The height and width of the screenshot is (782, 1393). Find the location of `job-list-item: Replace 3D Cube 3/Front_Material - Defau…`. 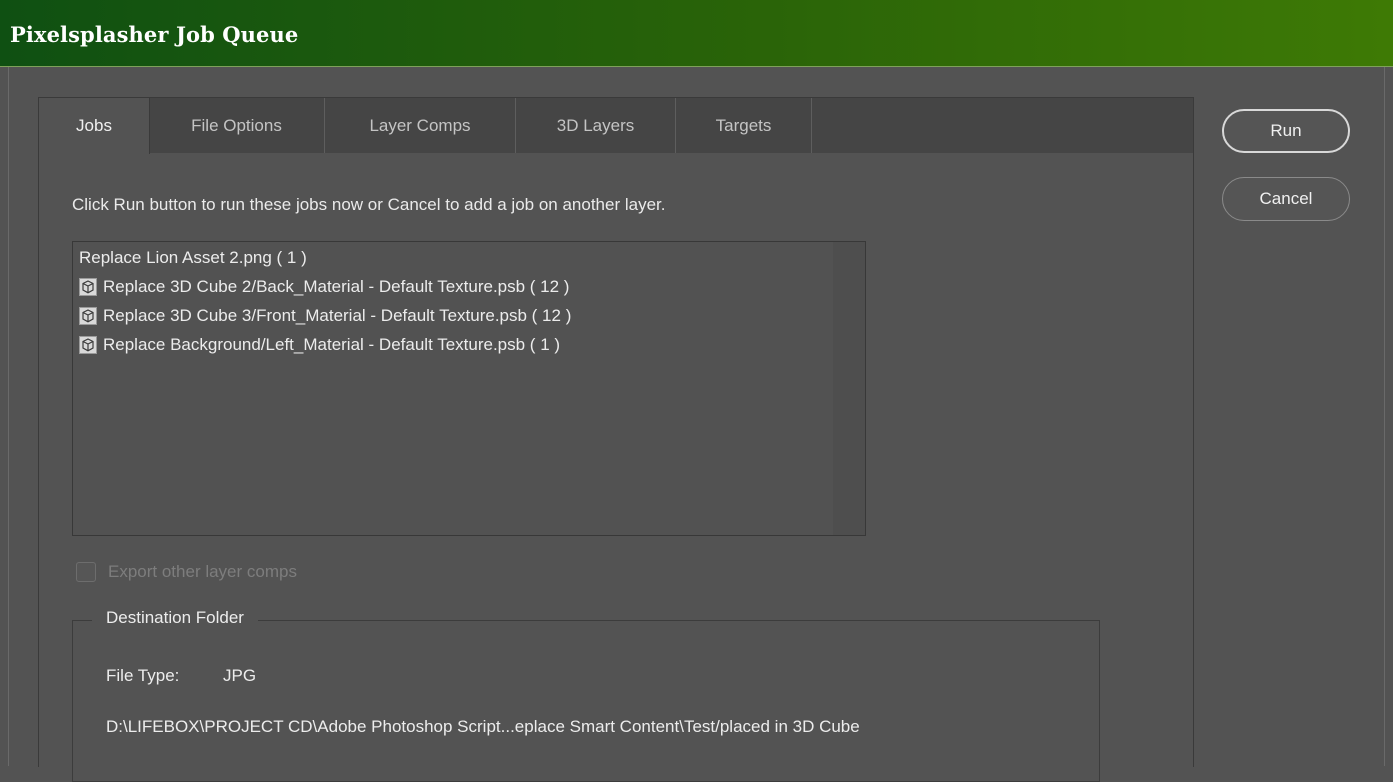

job-list-item: Replace 3D Cube 3/Front_Material - Defau… is located at coordinates (325, 316).